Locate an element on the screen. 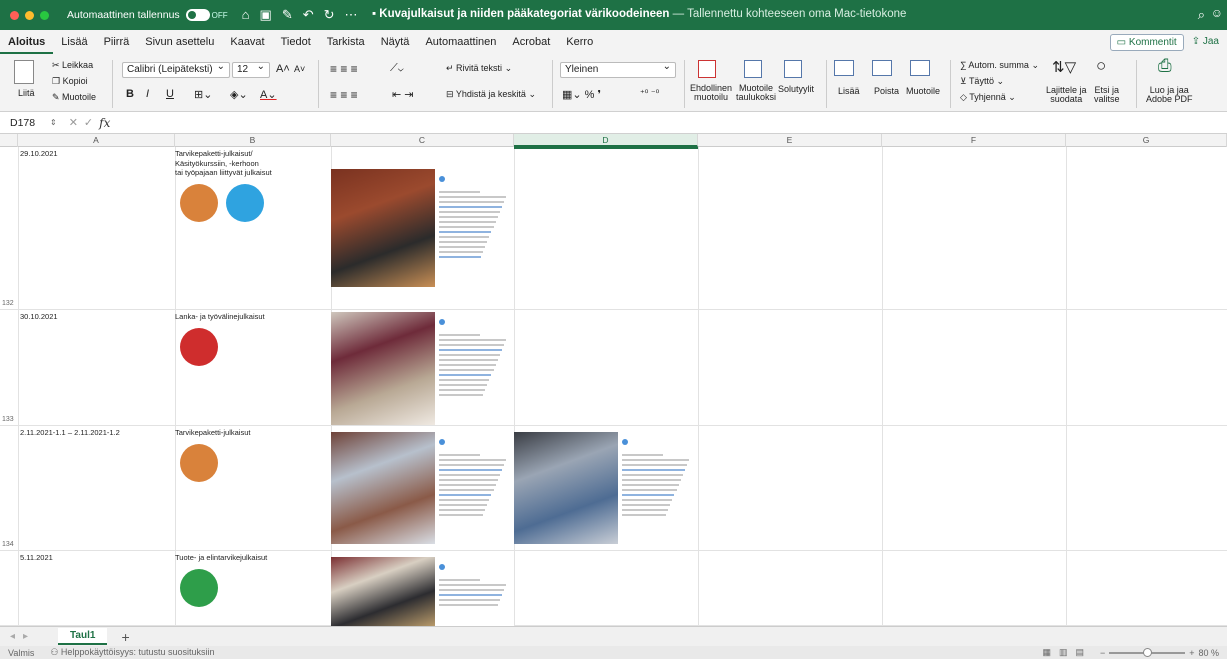  tab-2: Piirrä is located at coordinates (117, 42).